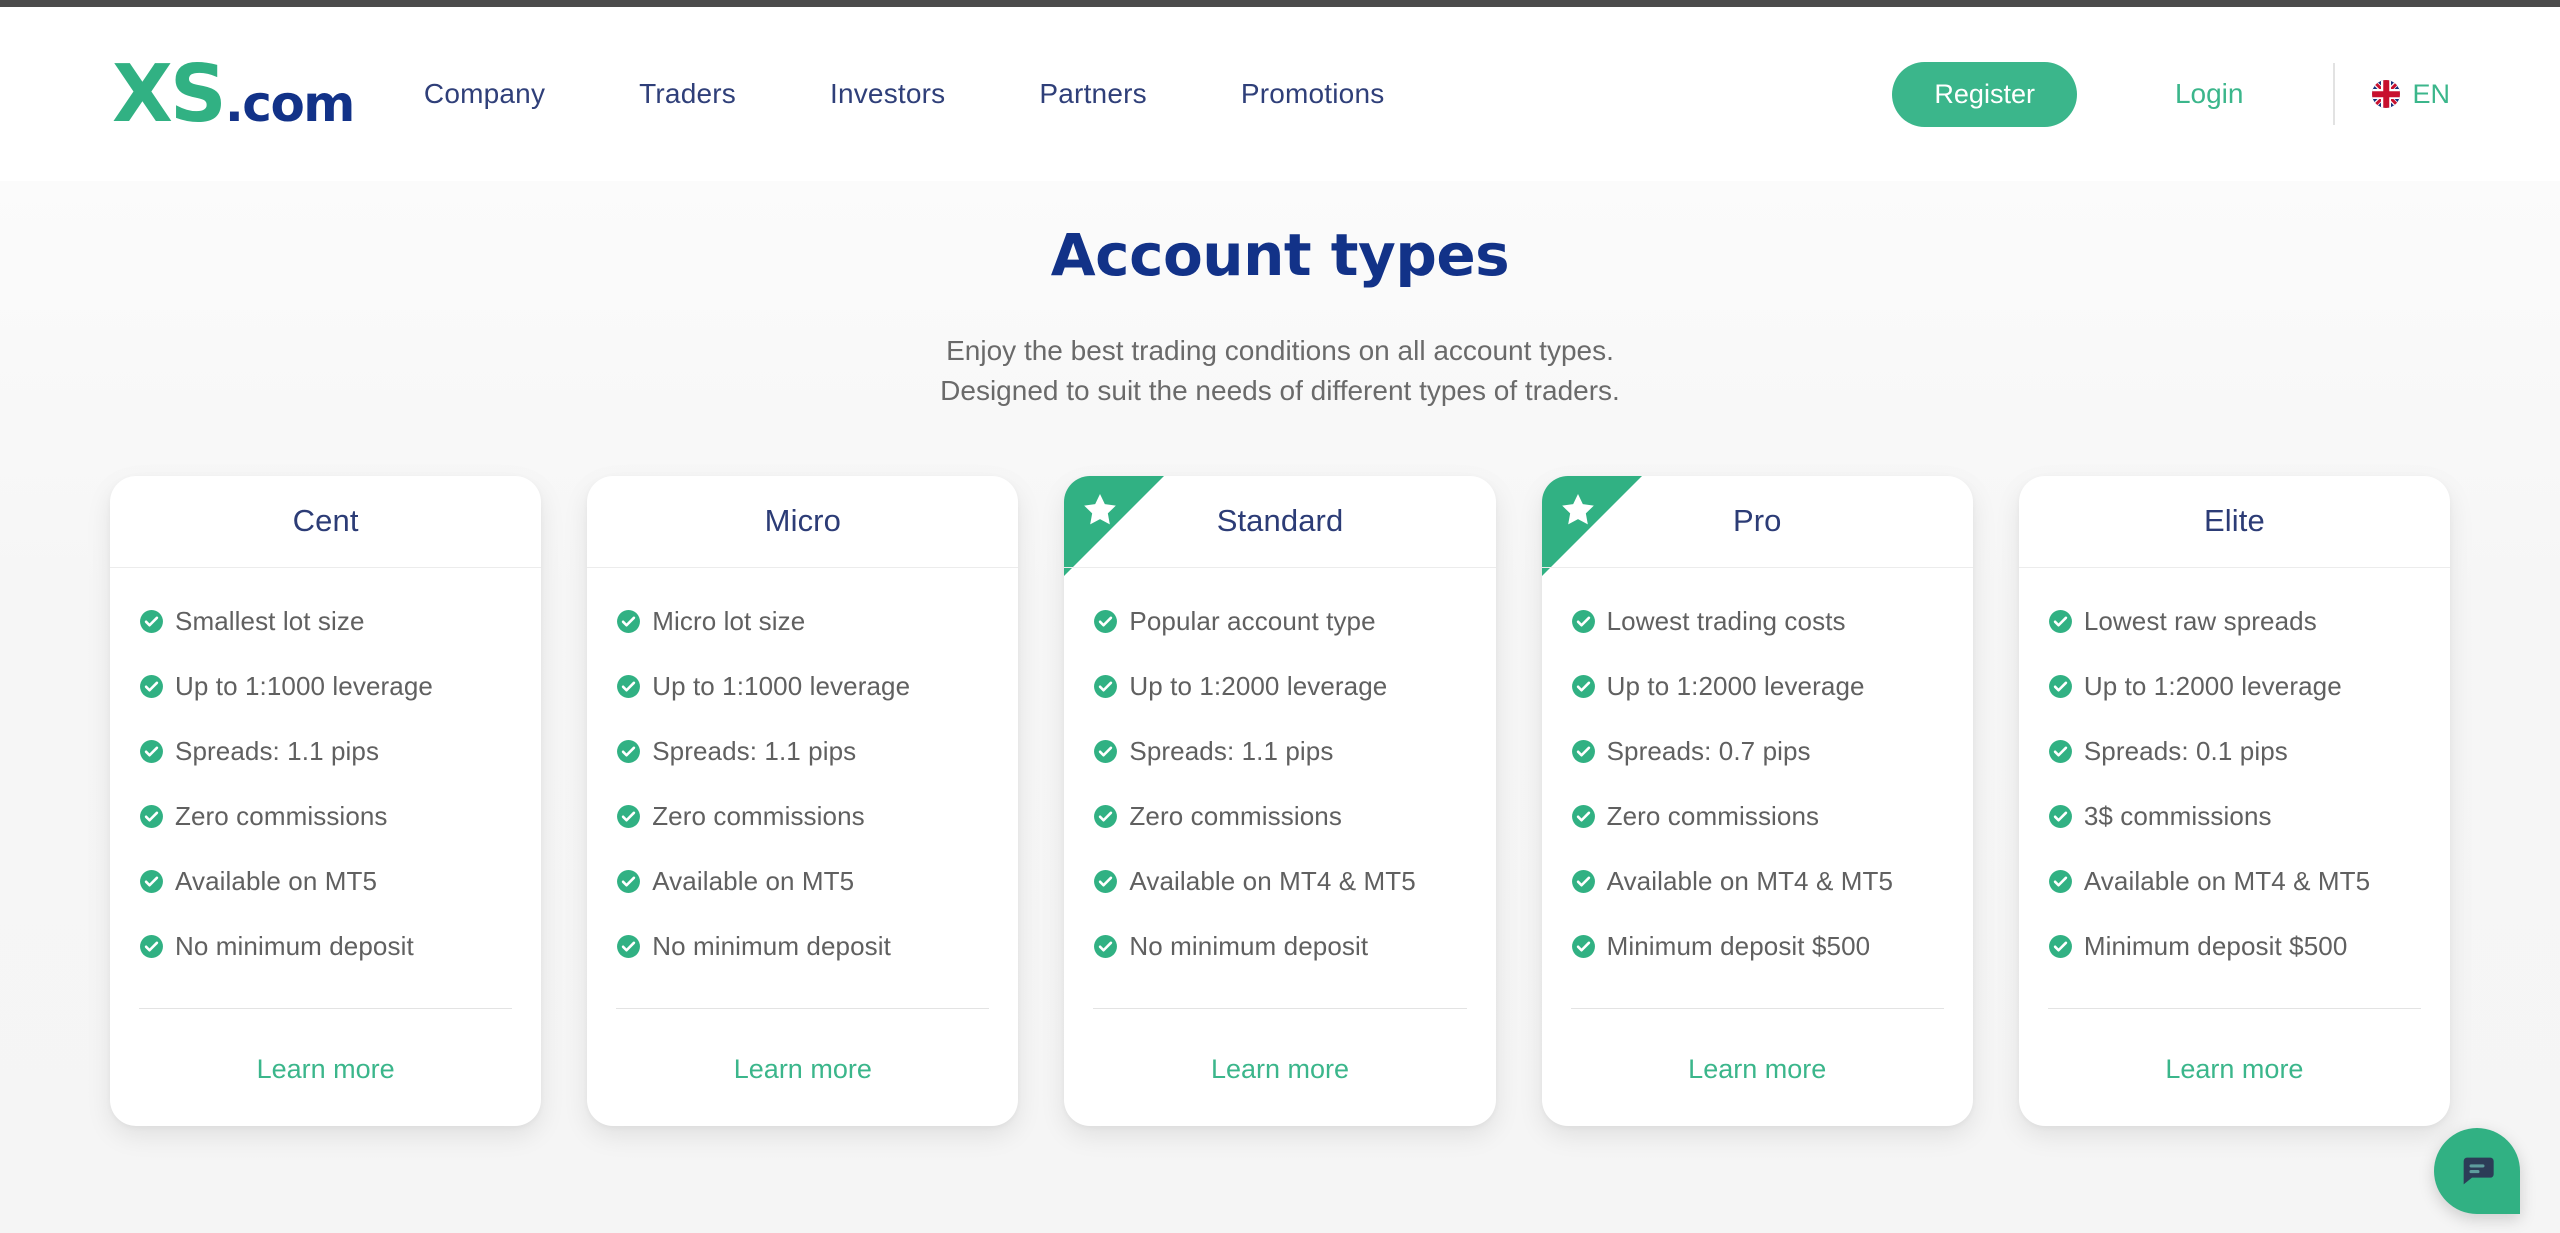 Image resolution: width=2560 pixels, height=1233 pixels. I want to click on card-header: Cent, so click(326, 522).